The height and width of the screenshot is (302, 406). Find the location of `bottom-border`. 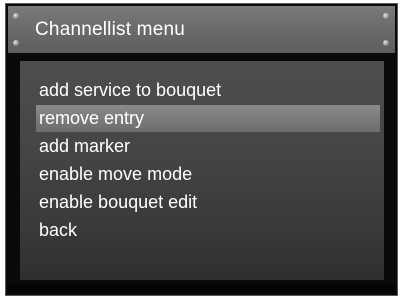

bottom-border is located at coordinates (201, 288).